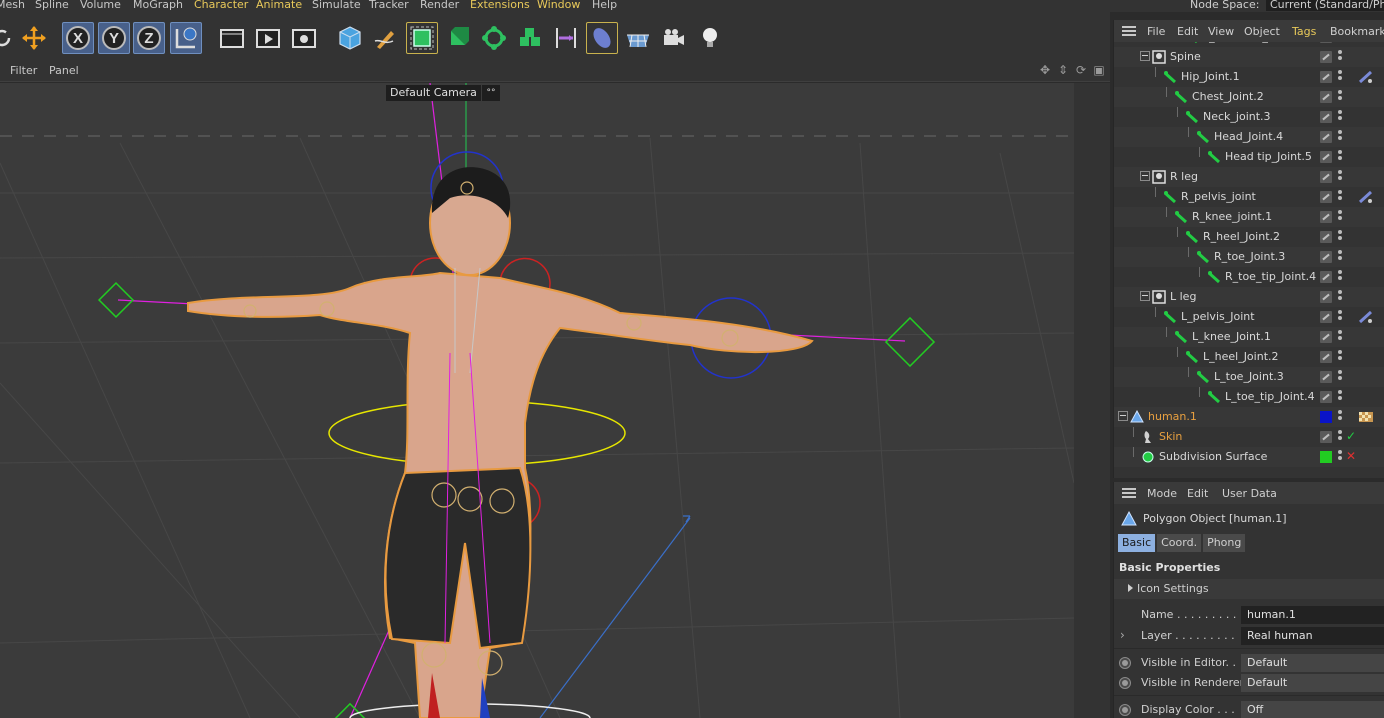  I want to click on light-button, so click(710, 38).